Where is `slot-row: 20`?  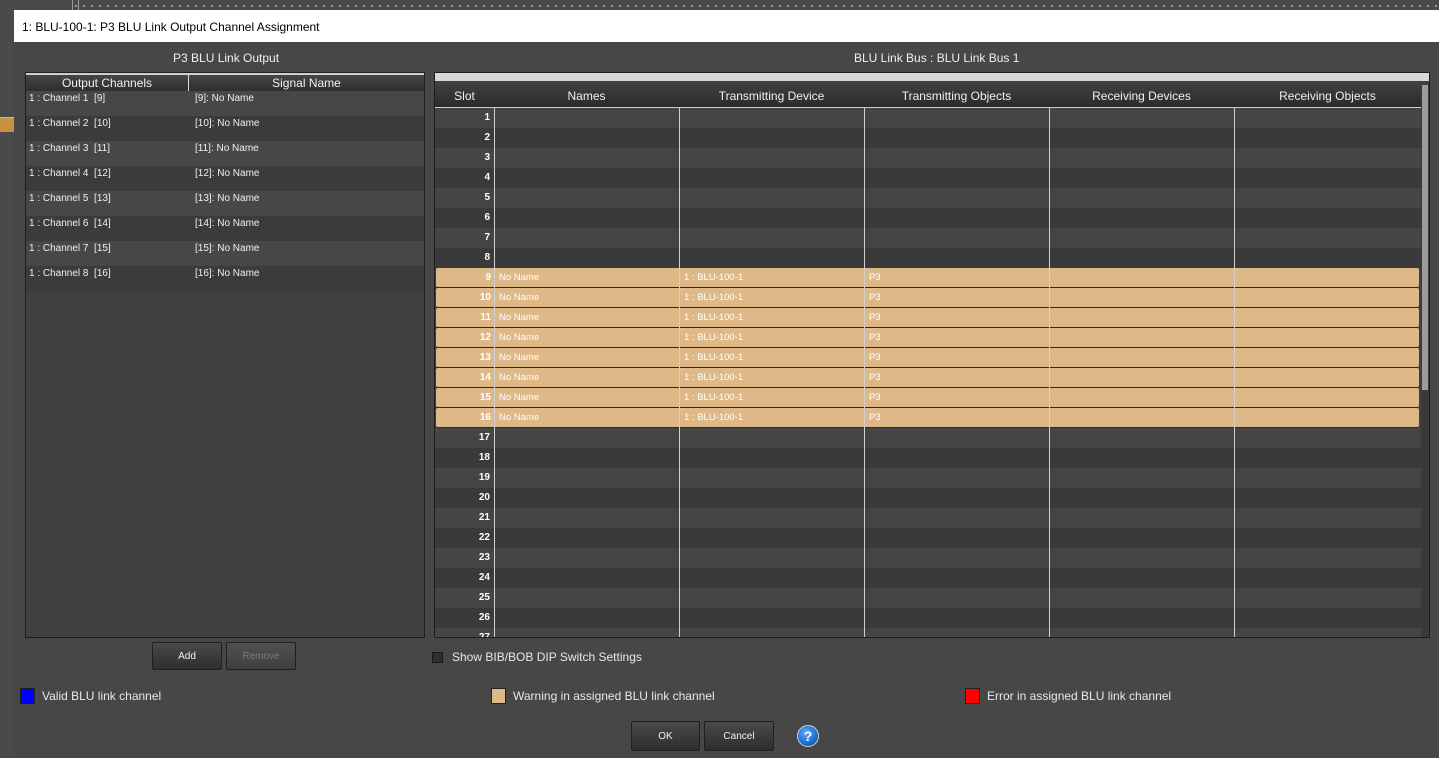
slot-row: 20 is located at coordinates (928, 498).